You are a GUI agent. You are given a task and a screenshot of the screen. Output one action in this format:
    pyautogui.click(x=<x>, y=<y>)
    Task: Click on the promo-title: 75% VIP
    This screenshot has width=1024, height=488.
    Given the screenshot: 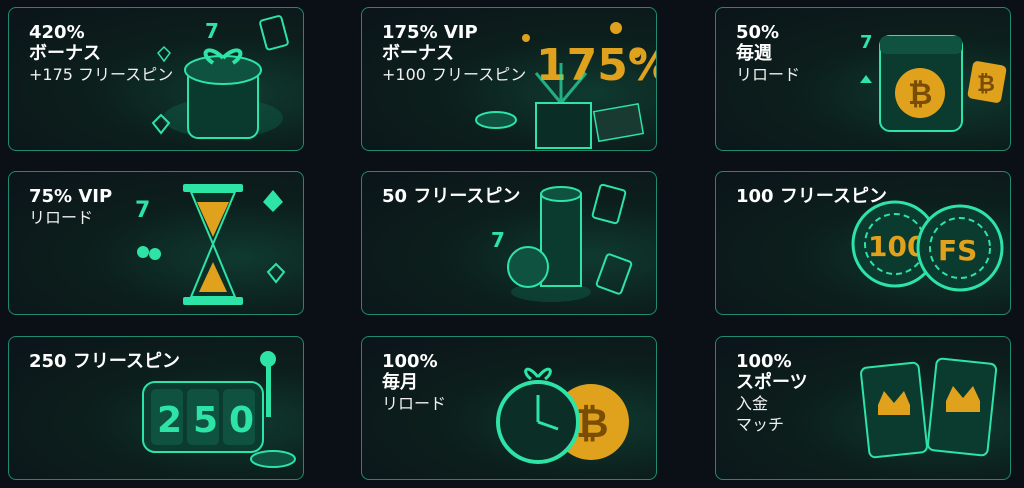 What is the action you would take?
    pyautogui.click(x=71, y=196)
    